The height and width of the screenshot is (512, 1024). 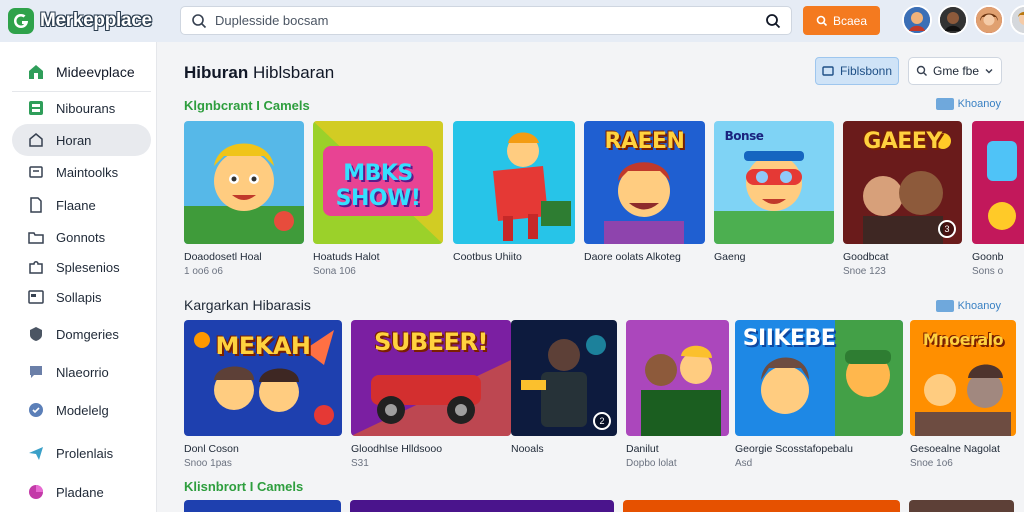 I want to click on filter-icon, so click(x=828, y=71).